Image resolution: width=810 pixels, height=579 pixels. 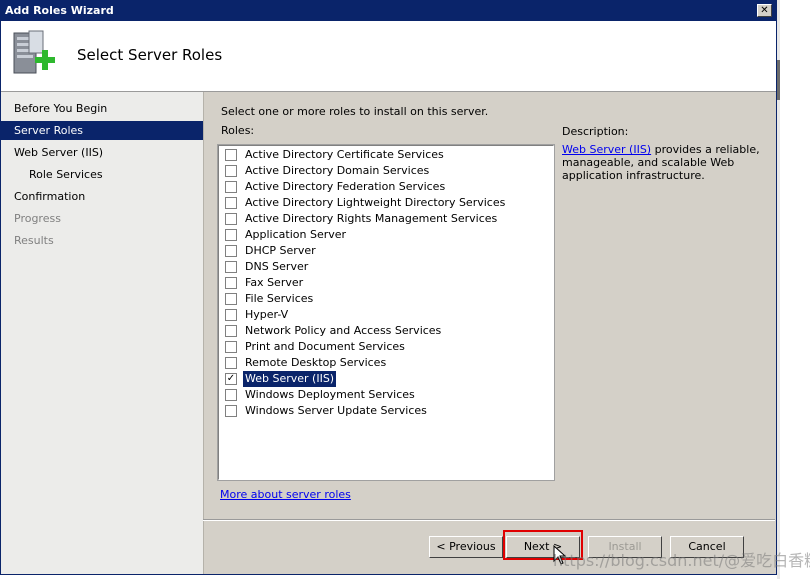 I want to click on previous-button: < Previous, so click(x=466, y=547).